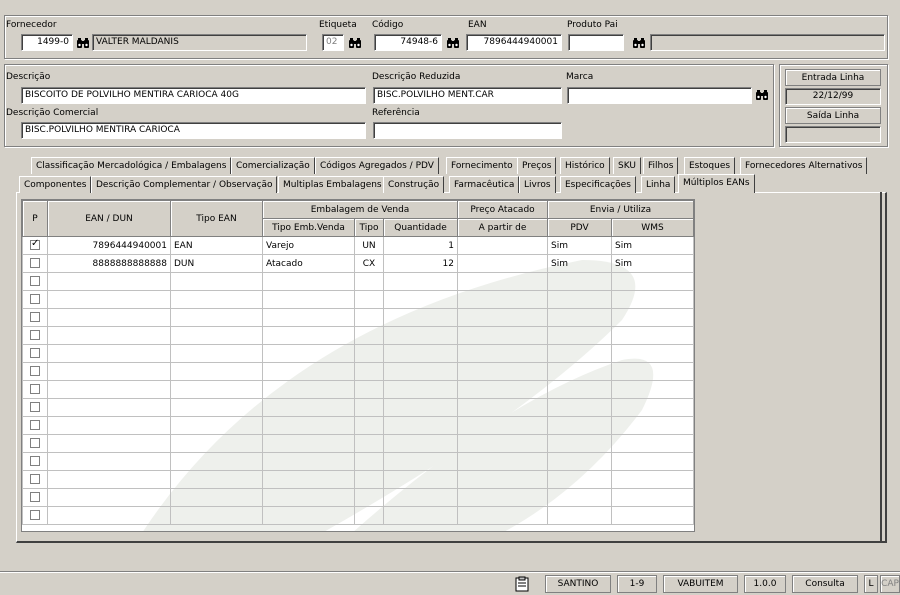  I want to click on descricao-reduzida-field: BISC.POLVILHO MENT.CAR, so click(467, 95).